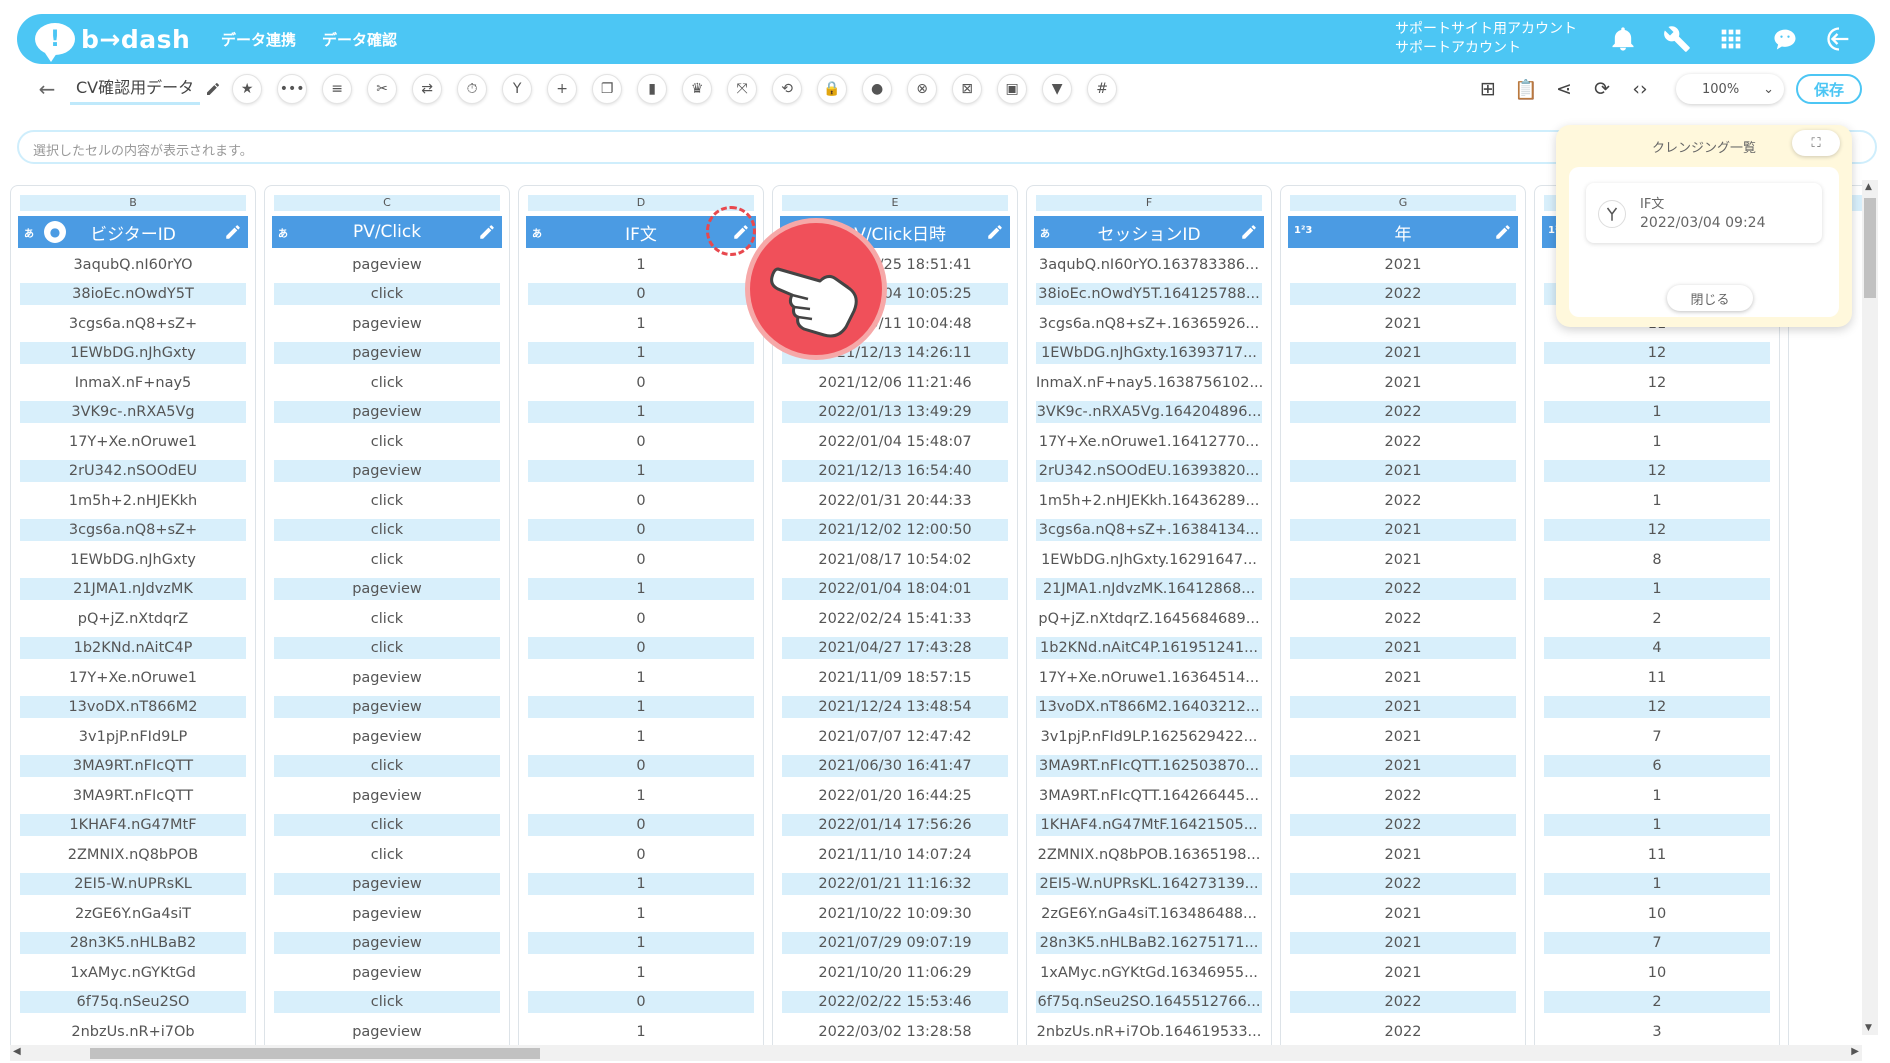 This screenshot has height=1063, width=1890. Describe the element at coordinates (1526, 89) in the screenshot. I see `clipboard-icon: 📋` at that location.